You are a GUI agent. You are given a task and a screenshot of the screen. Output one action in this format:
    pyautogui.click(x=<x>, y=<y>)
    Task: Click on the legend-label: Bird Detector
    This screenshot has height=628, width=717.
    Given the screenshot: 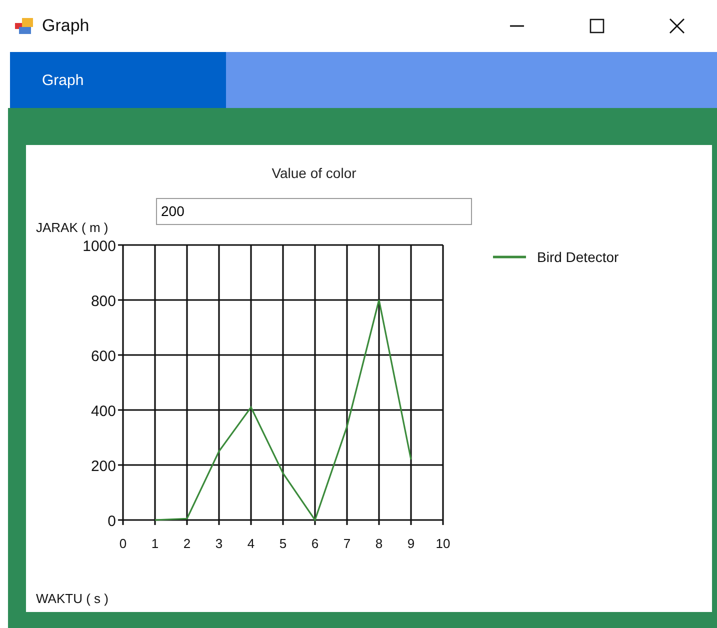 What is the action you would take?
    pyautogui.click(x=578, y=257)
    